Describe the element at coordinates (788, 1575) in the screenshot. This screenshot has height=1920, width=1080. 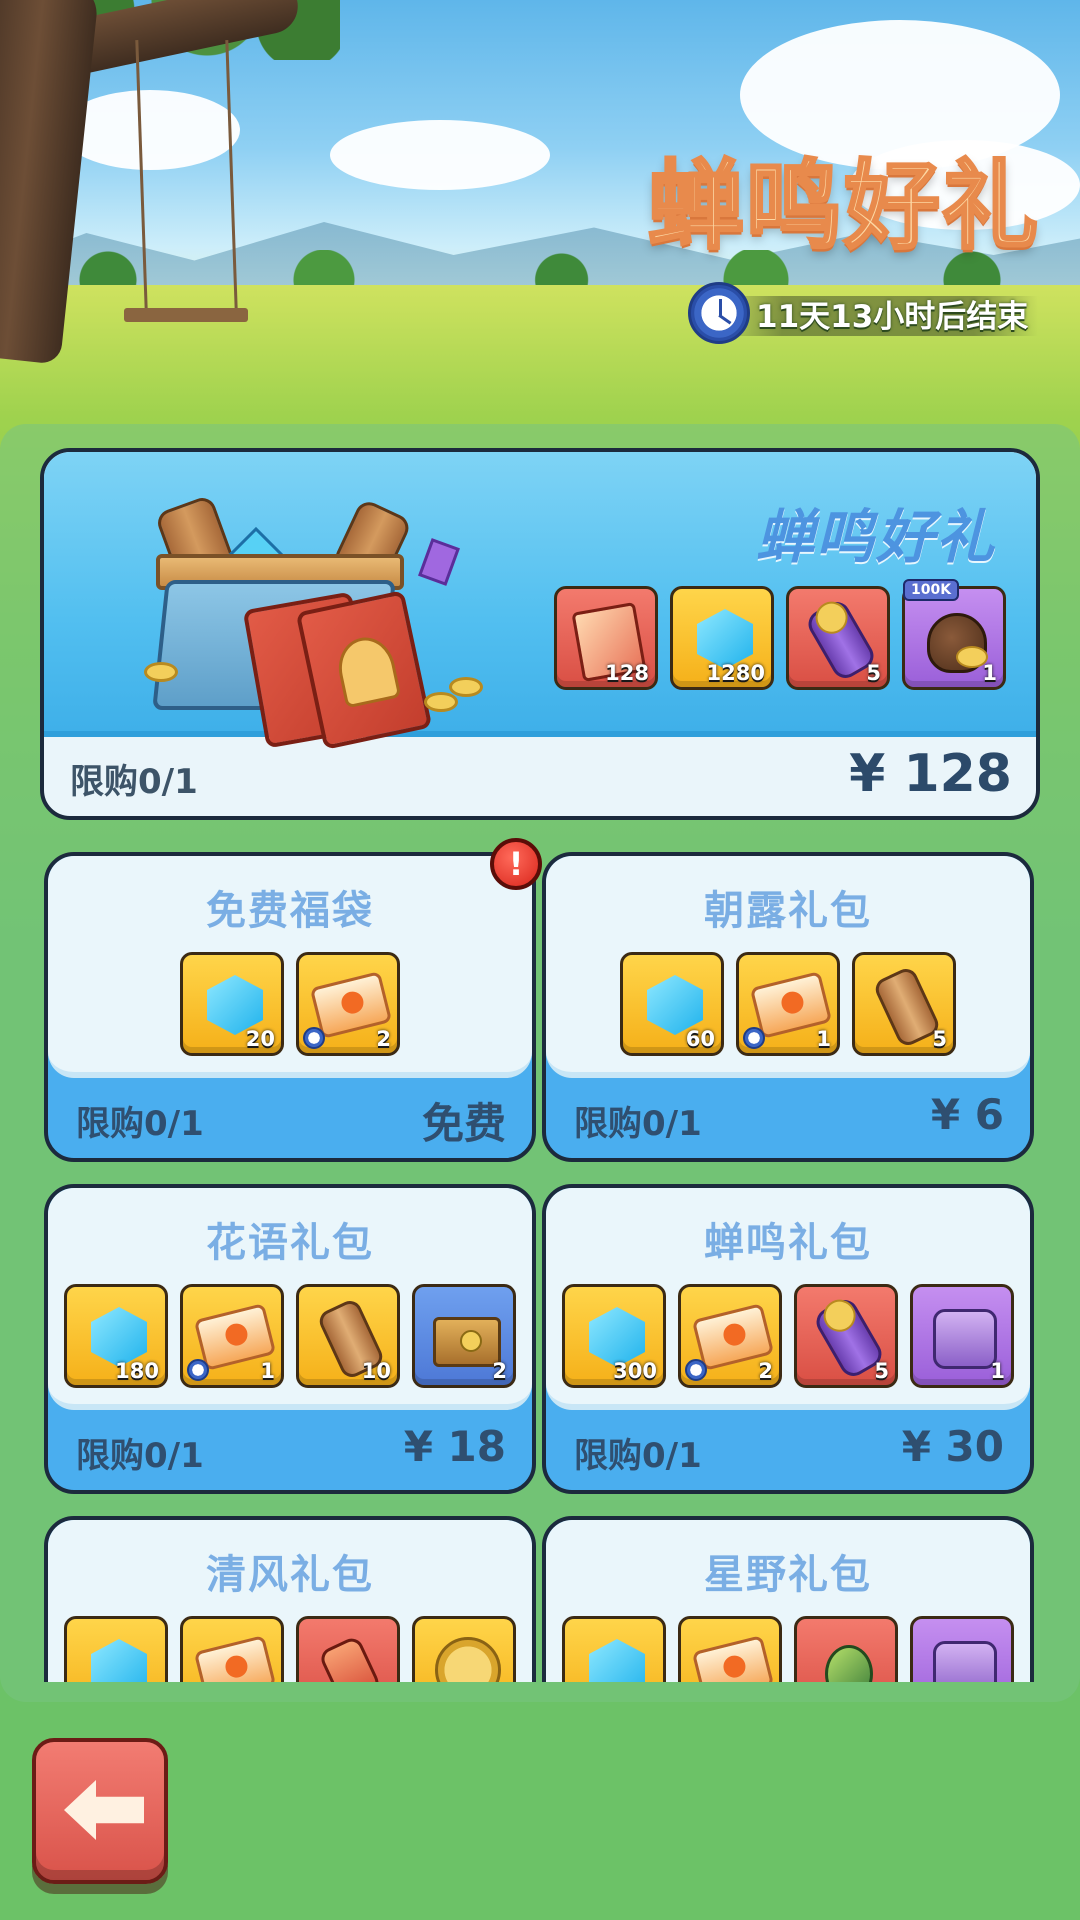
I see `gift-name: 星野礼包` at that location.